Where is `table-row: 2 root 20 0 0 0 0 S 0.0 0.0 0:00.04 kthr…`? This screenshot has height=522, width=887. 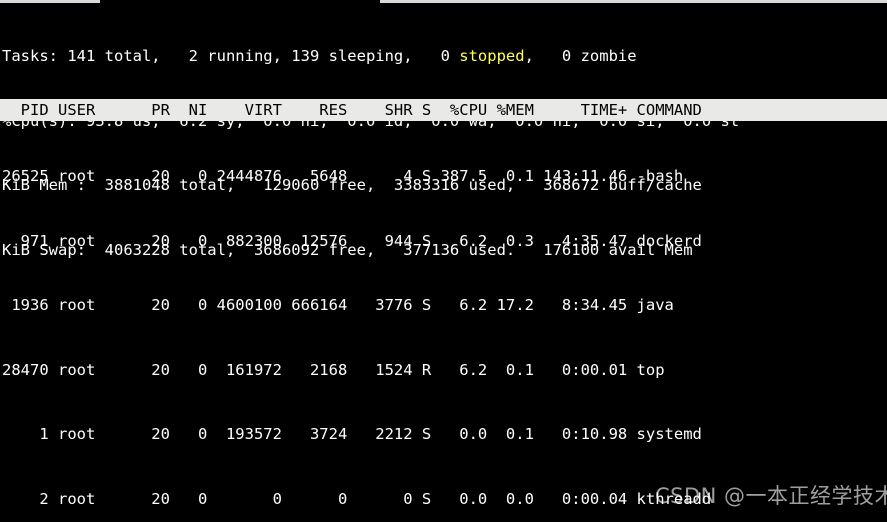 table-row: 2 root 20 0 0 0 0 S 0.0 0.0 0:00.04 kthr… is located at coordinates (444, 500).